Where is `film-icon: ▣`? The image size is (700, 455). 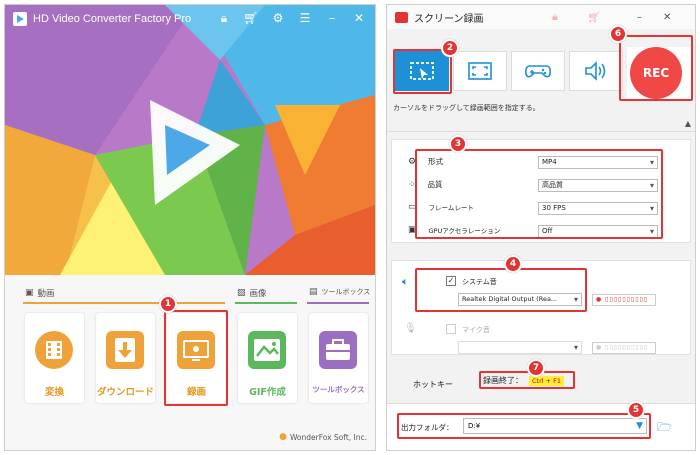
film-icon: ▣ is located at coordinates (29, 293).